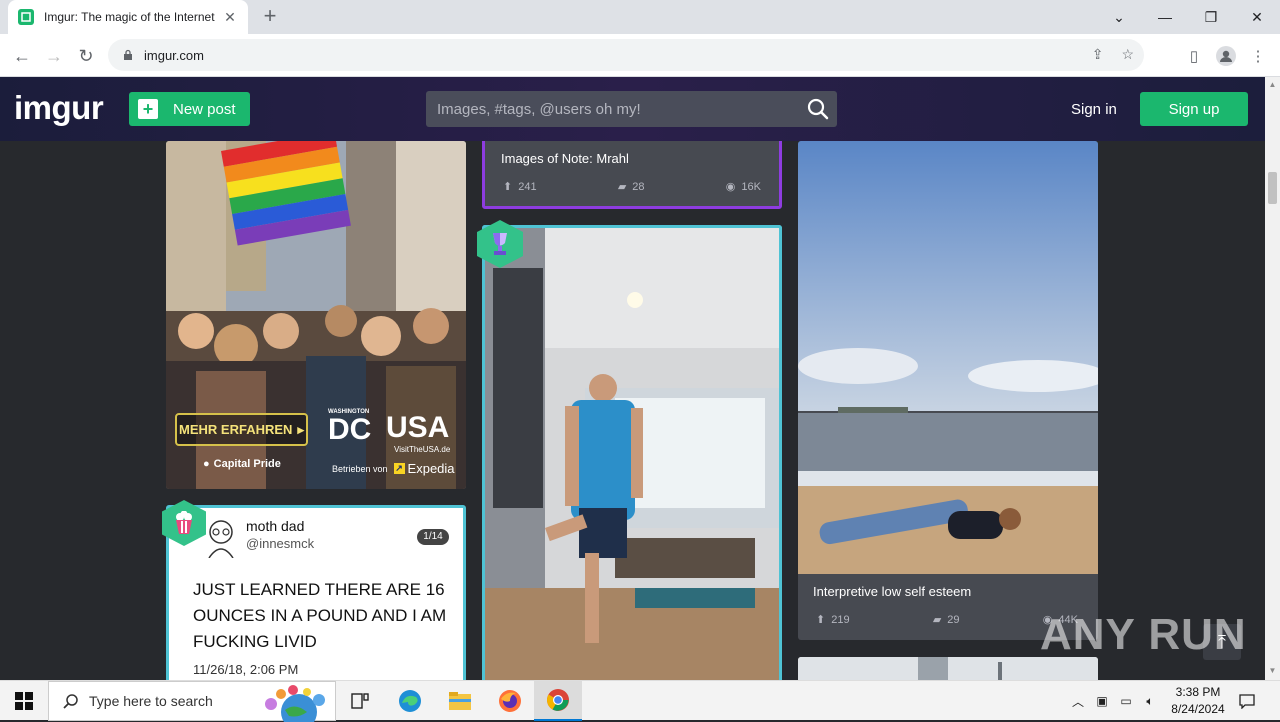  I want to click on taskbar-edge, so click(410, 701).